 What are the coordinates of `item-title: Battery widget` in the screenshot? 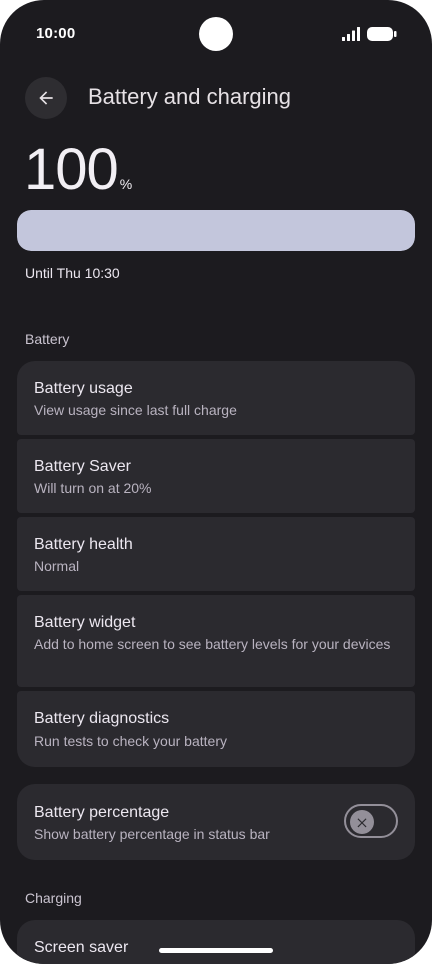 It's located at (85, 622).